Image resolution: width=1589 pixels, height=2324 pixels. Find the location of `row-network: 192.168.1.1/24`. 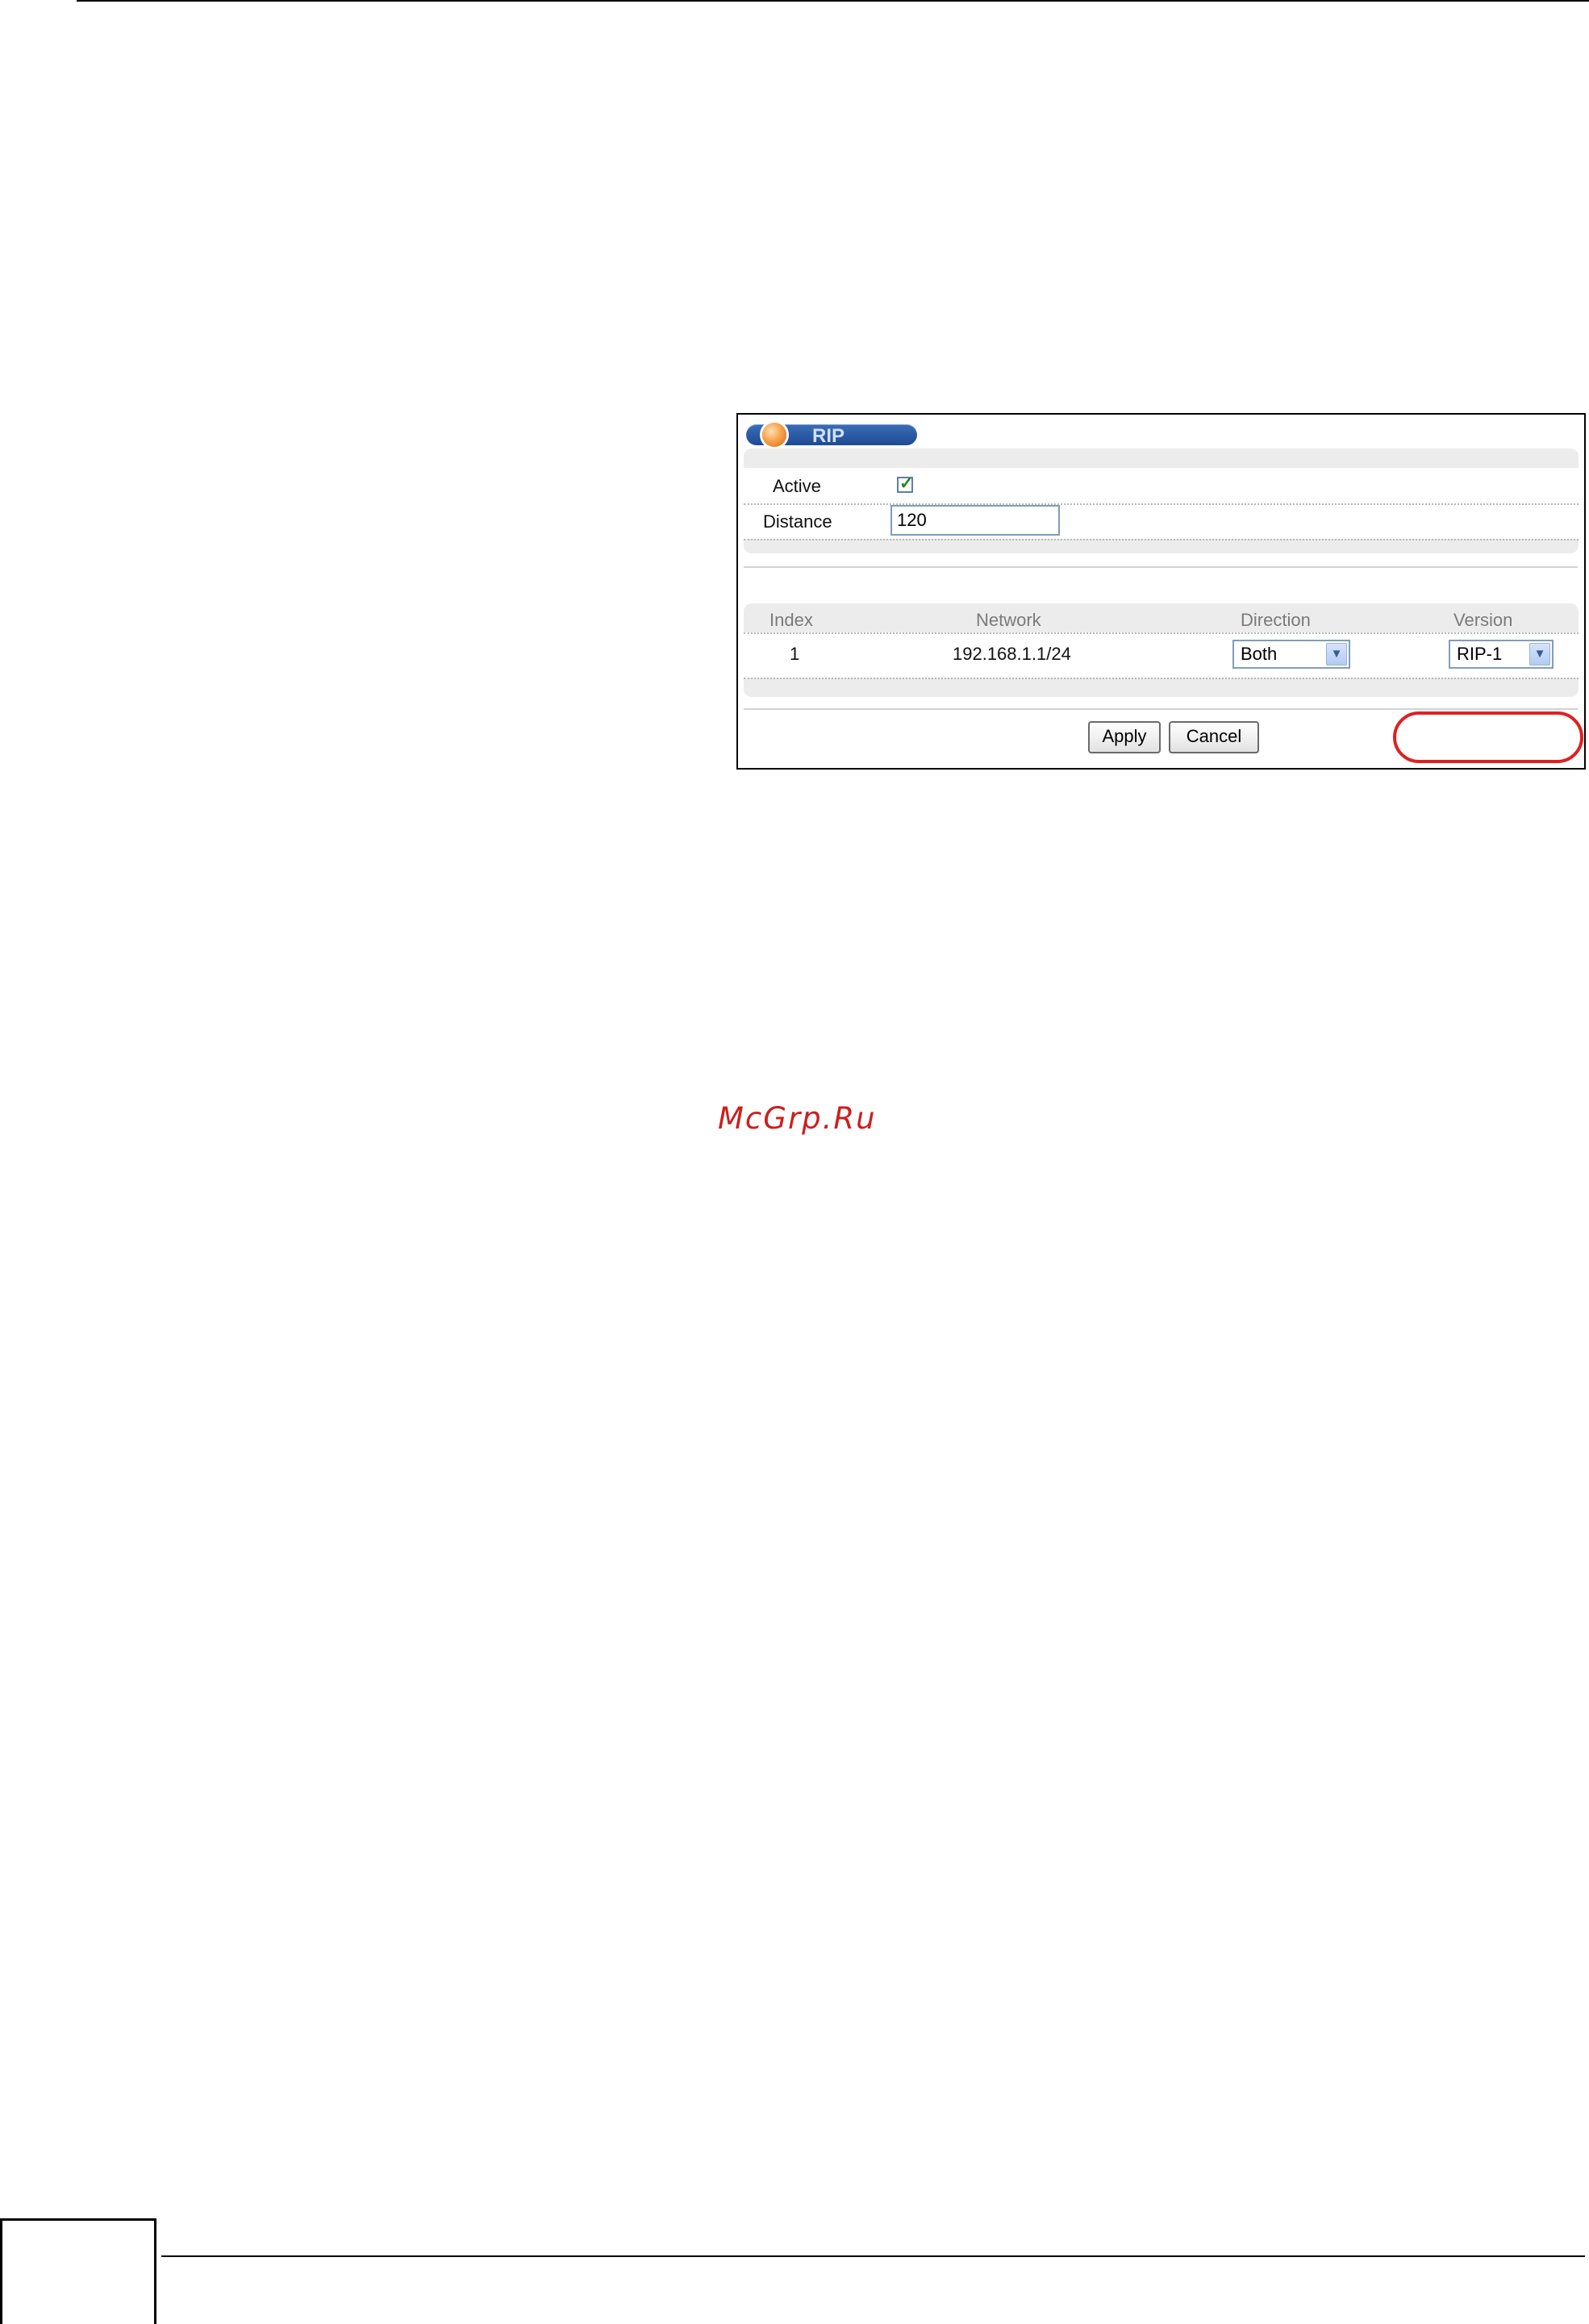

row-network: 192.168.1.1/24 is located at coordinates (1012, 654).